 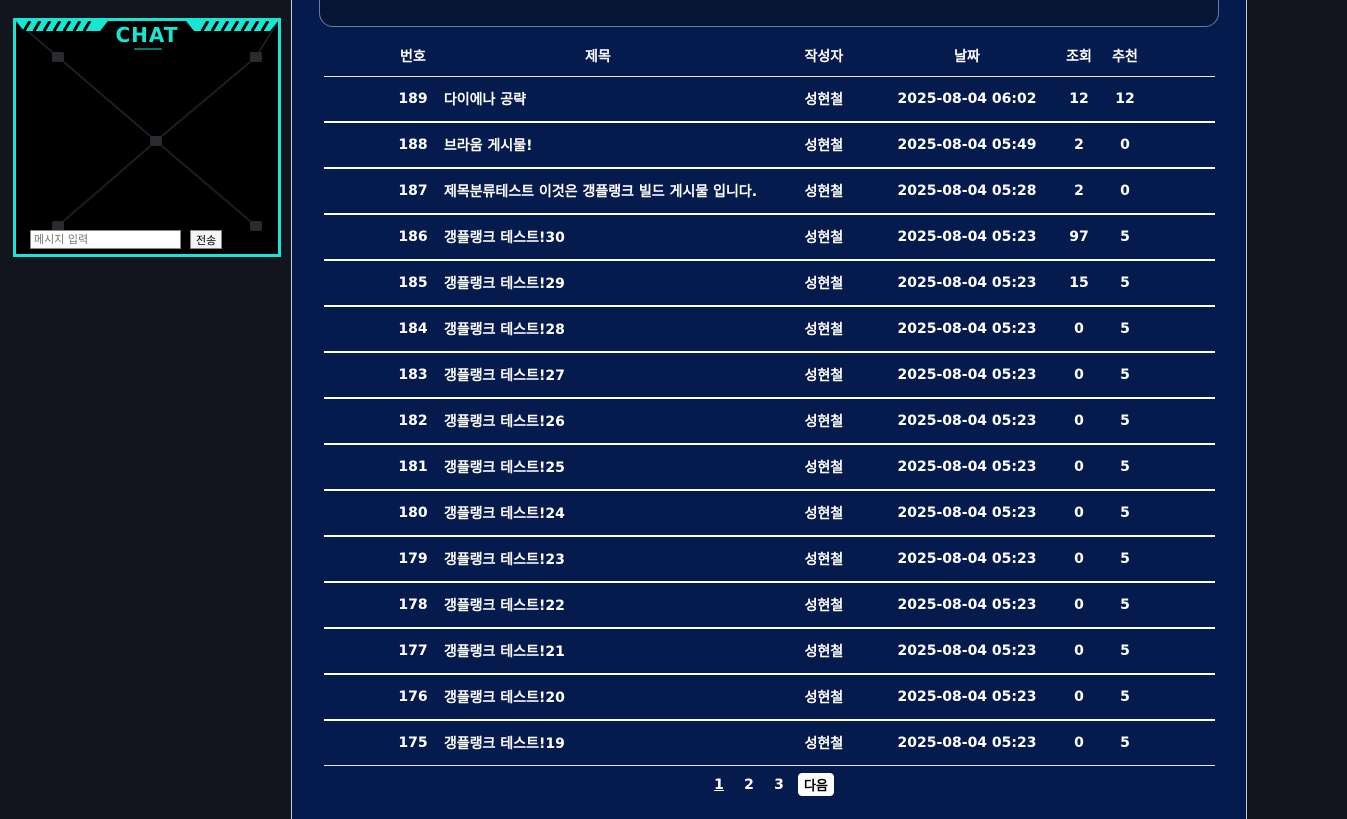 I want to click on post-recommend: 0, so click(x=1125, y=191).